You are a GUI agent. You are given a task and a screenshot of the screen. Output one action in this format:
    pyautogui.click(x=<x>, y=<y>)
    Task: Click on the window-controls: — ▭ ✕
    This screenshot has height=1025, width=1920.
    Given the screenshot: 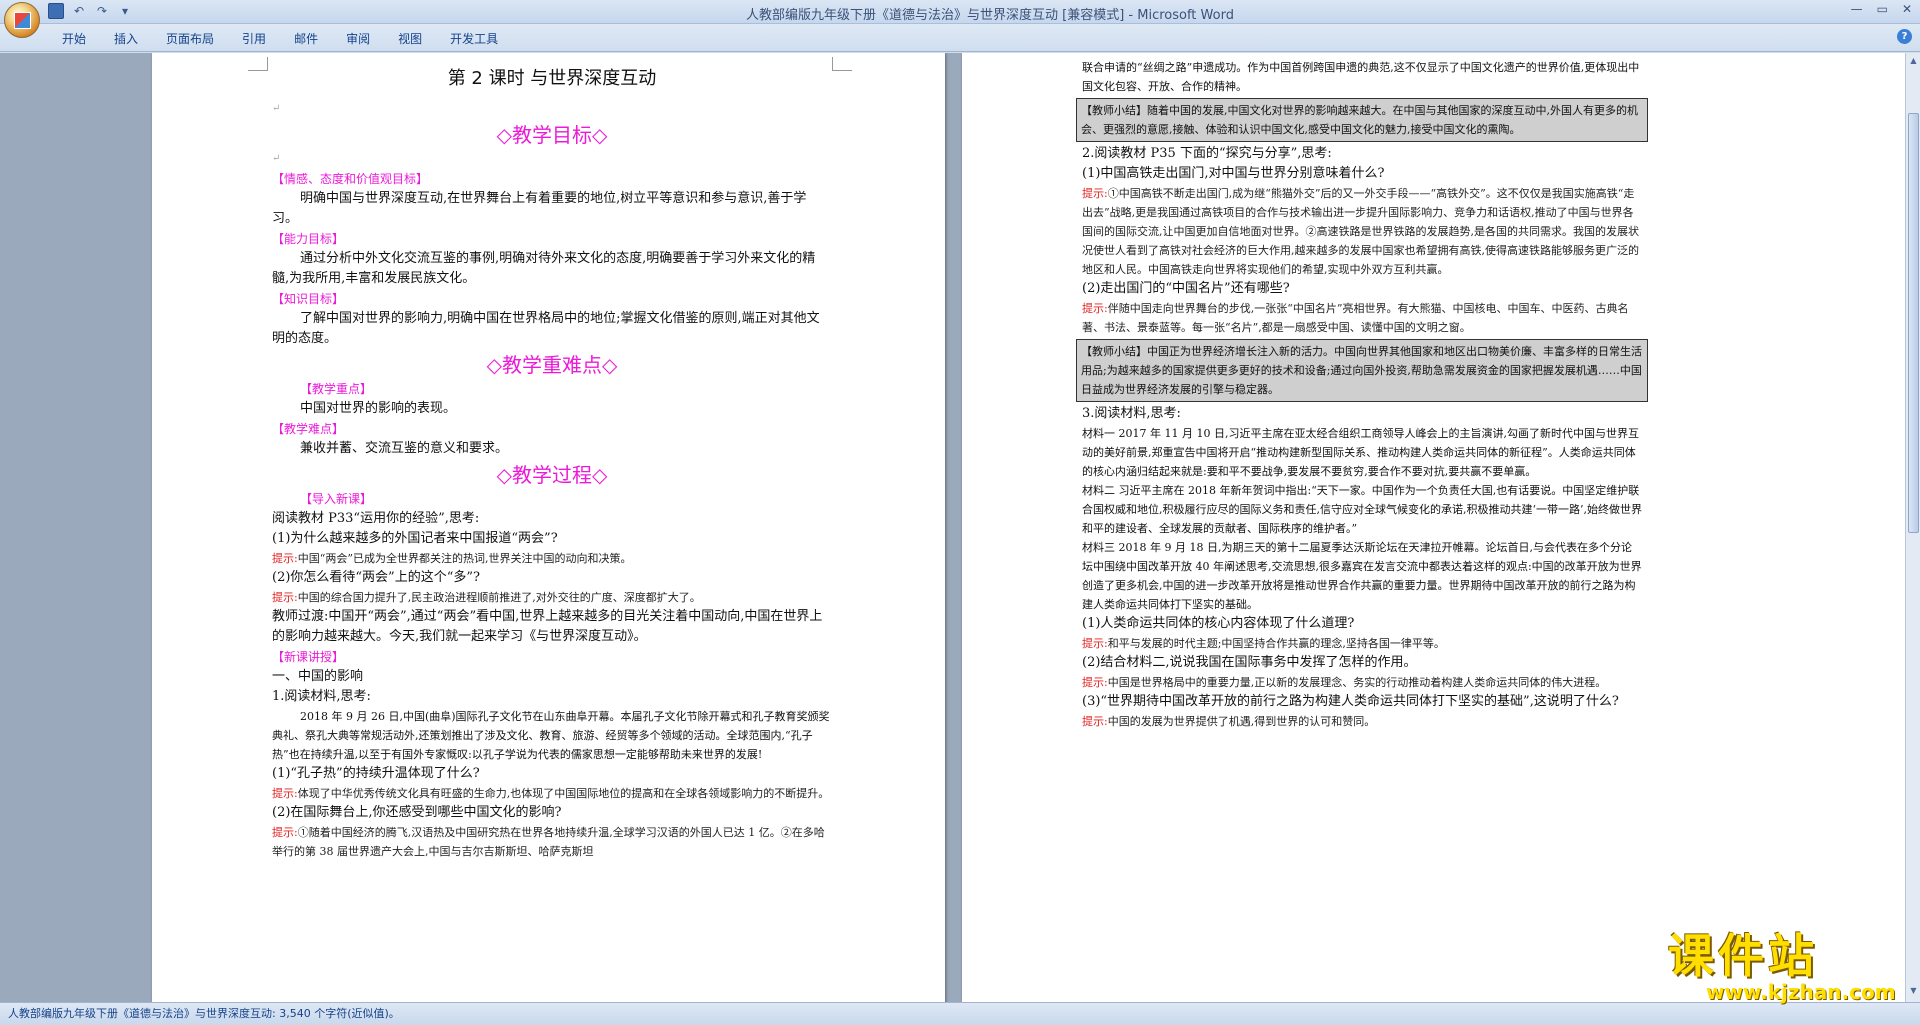 What is the action you would take?
    pyautogui.click(x=1881, y=9)
    